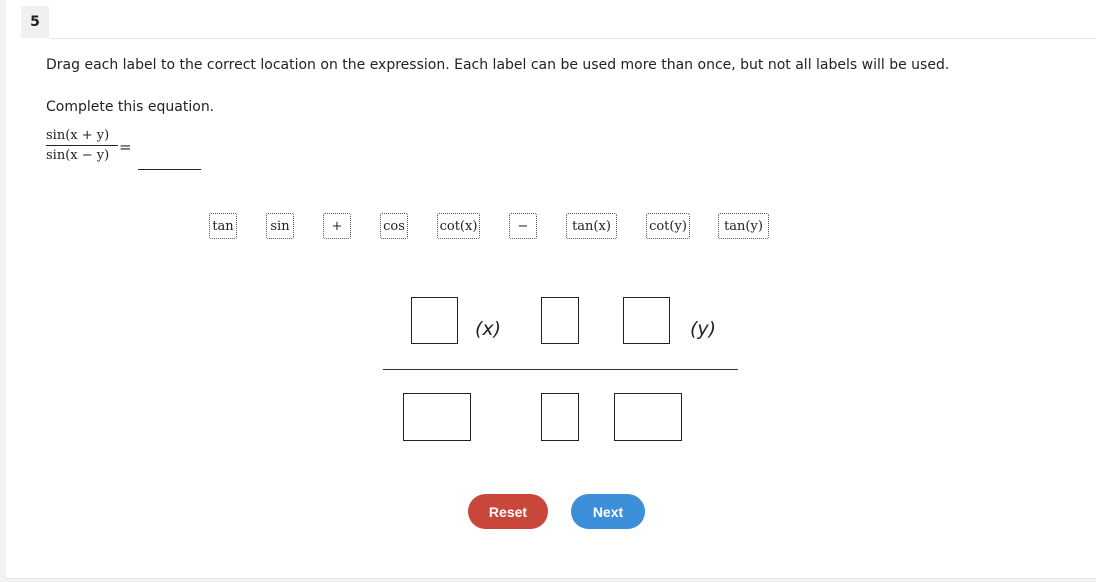 This screenshot has height=582, width=1096. I want to click on label-tile-tan-y: tan(y), so click(743, 226).